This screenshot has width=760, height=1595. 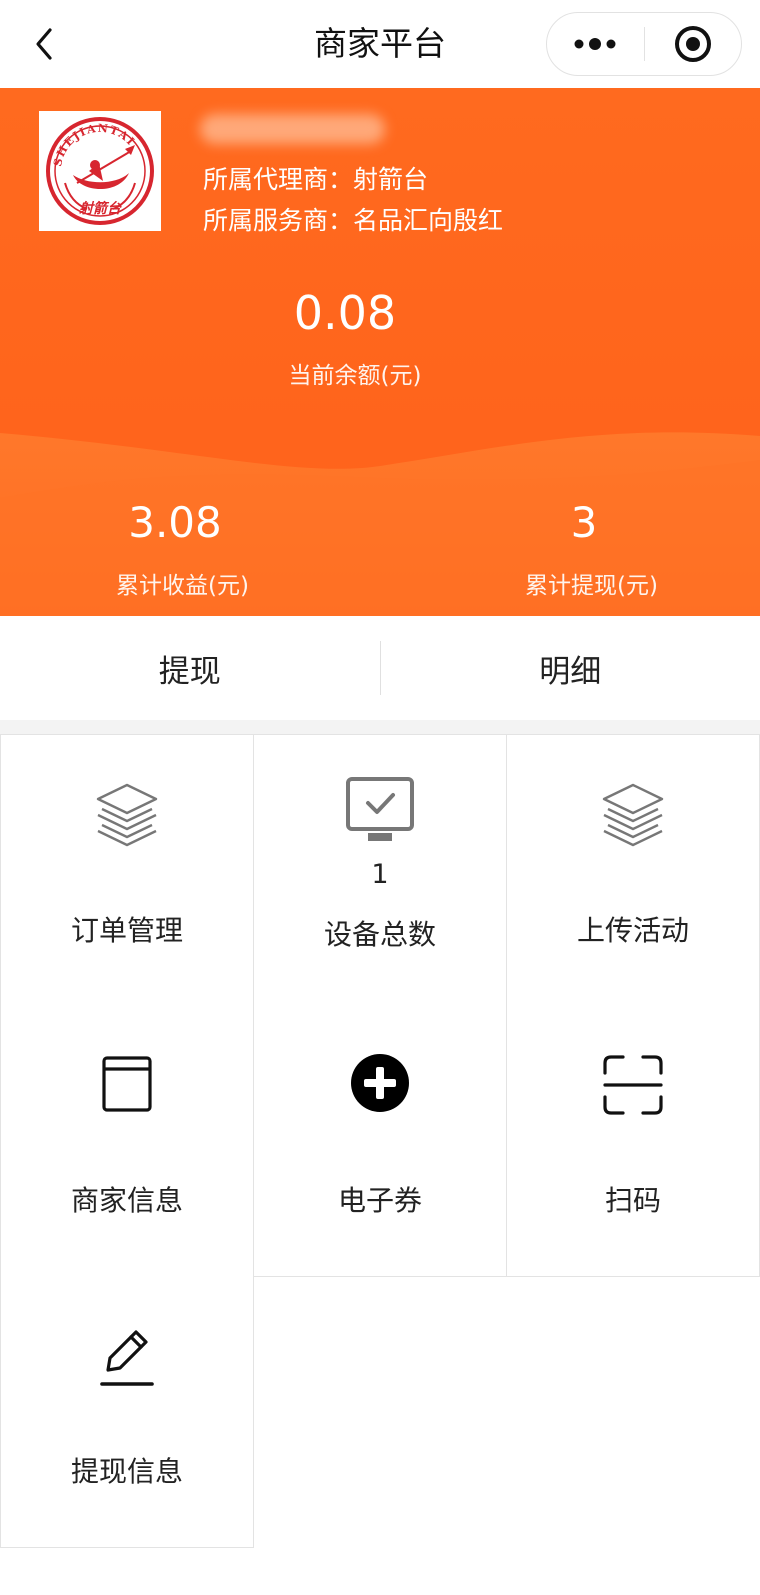 I want to click on grid-item-label: 上传活动, so click(x=632, y=930).